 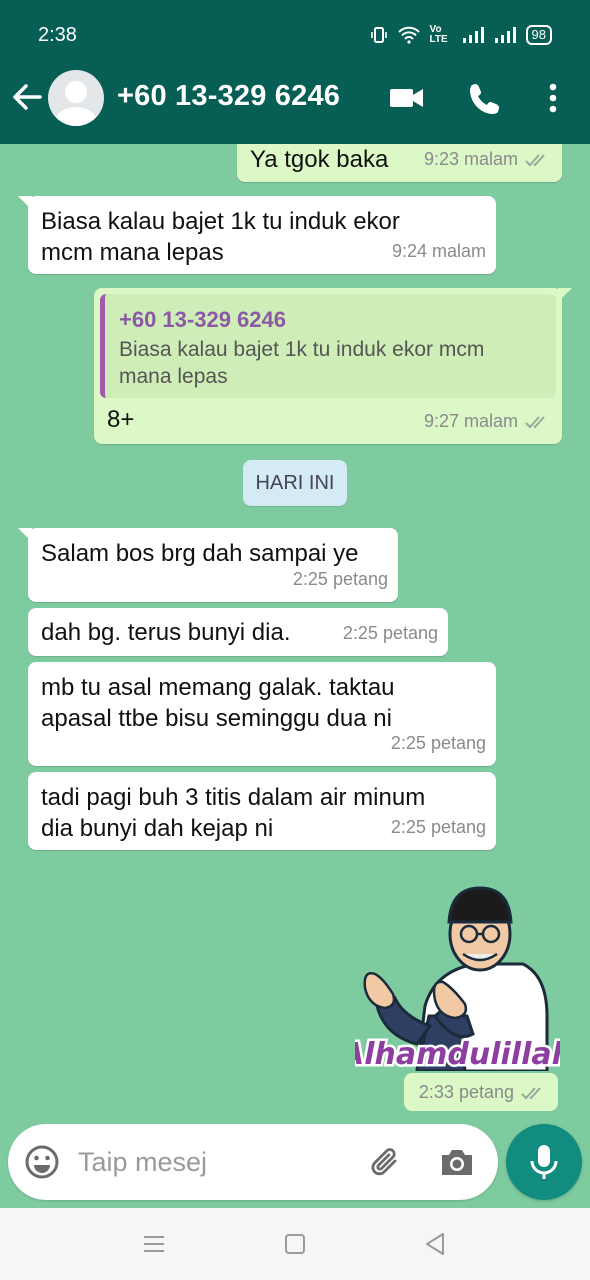 I want to click on message-text: 8+, so click(x=121, y=419).